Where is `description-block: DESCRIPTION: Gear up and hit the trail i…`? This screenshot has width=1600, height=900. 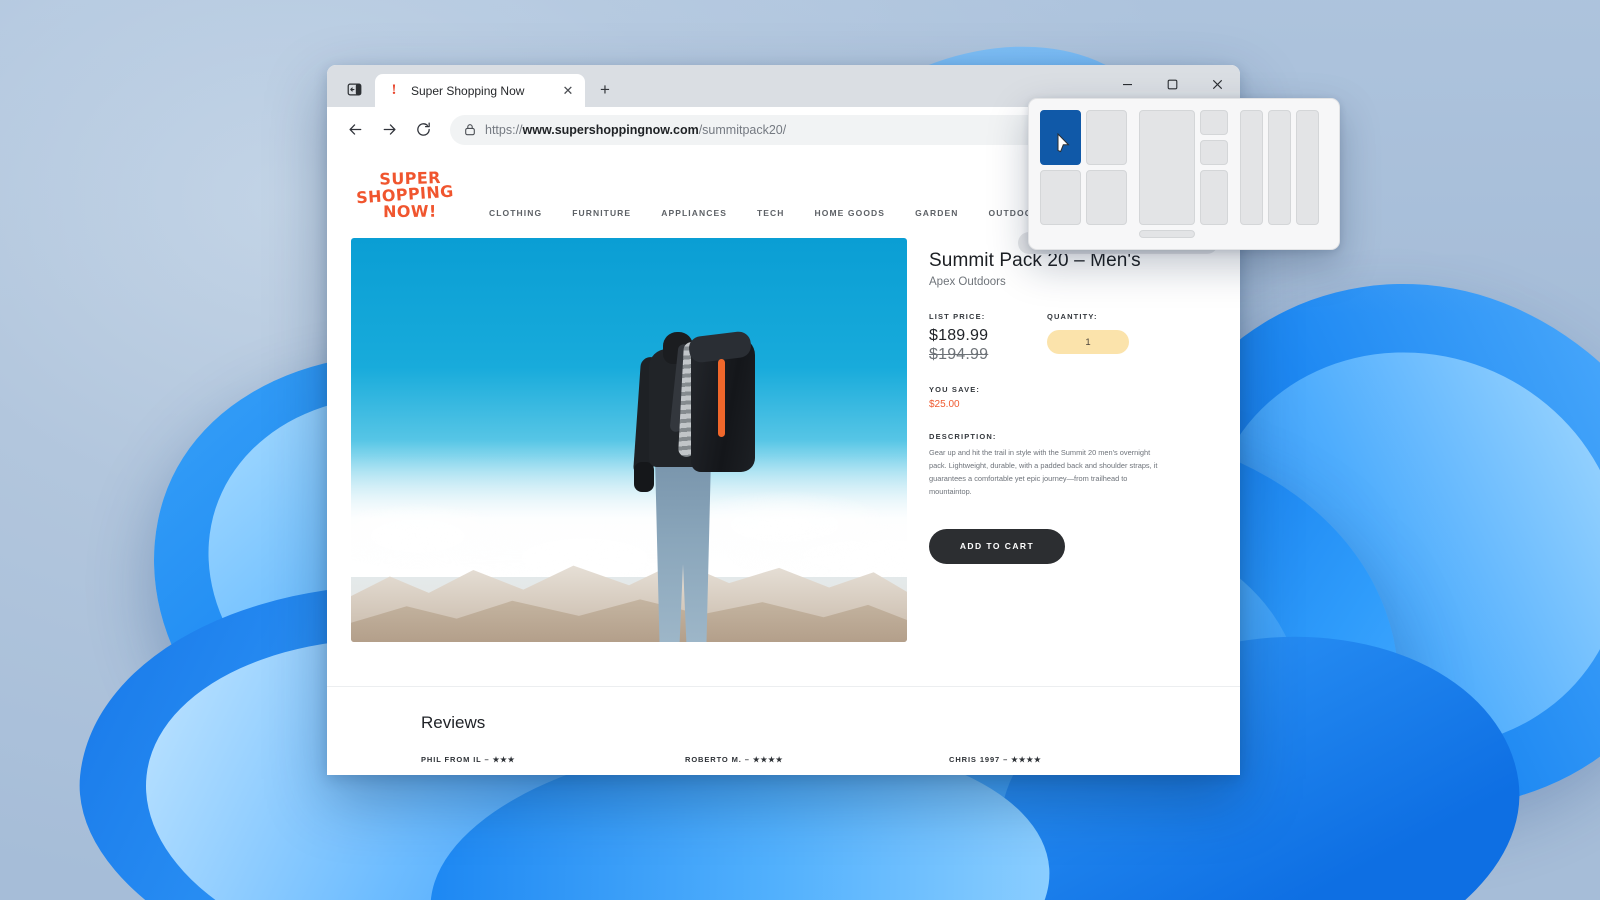
description-block: DESCRIPTION: Gear up and hit the trail i… is located at coordinates (1047, 465).